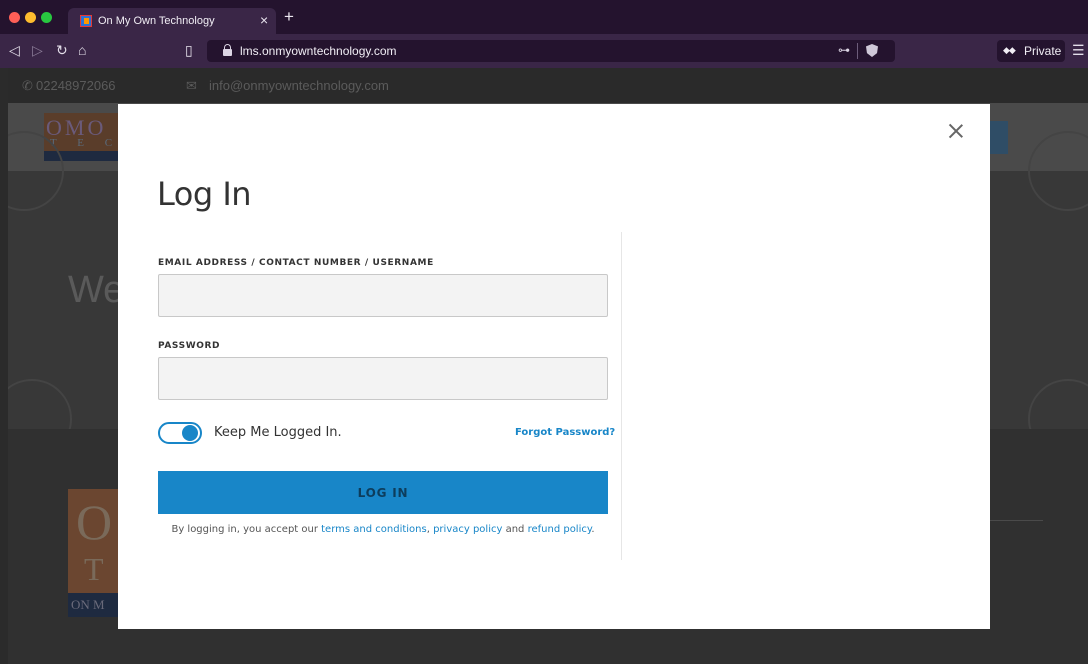 The width and height of the screenshot is (1088, 664). What do you see at coordinates (204, 194) in the screenshot?
I see `modal-title: Log In` at bounding box center [204, 194].